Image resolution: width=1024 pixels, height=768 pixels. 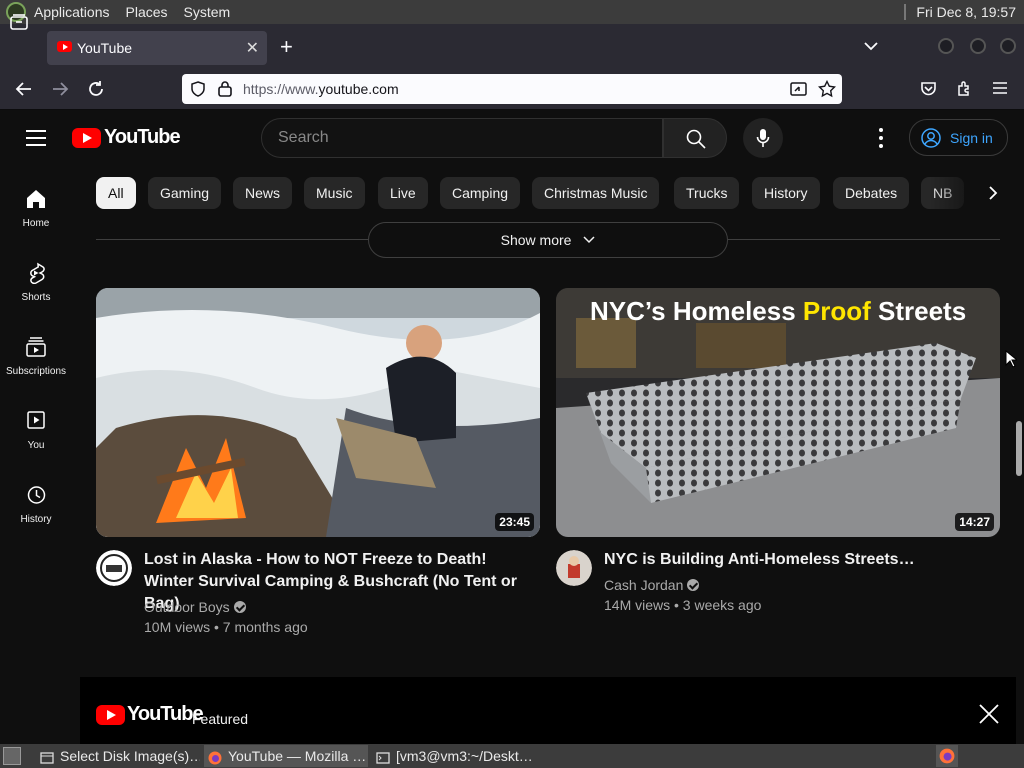 What do you see at coordinates (1008, 46) in the screenshot?
I see `close-window-button` at bounding box center [1008, 46].